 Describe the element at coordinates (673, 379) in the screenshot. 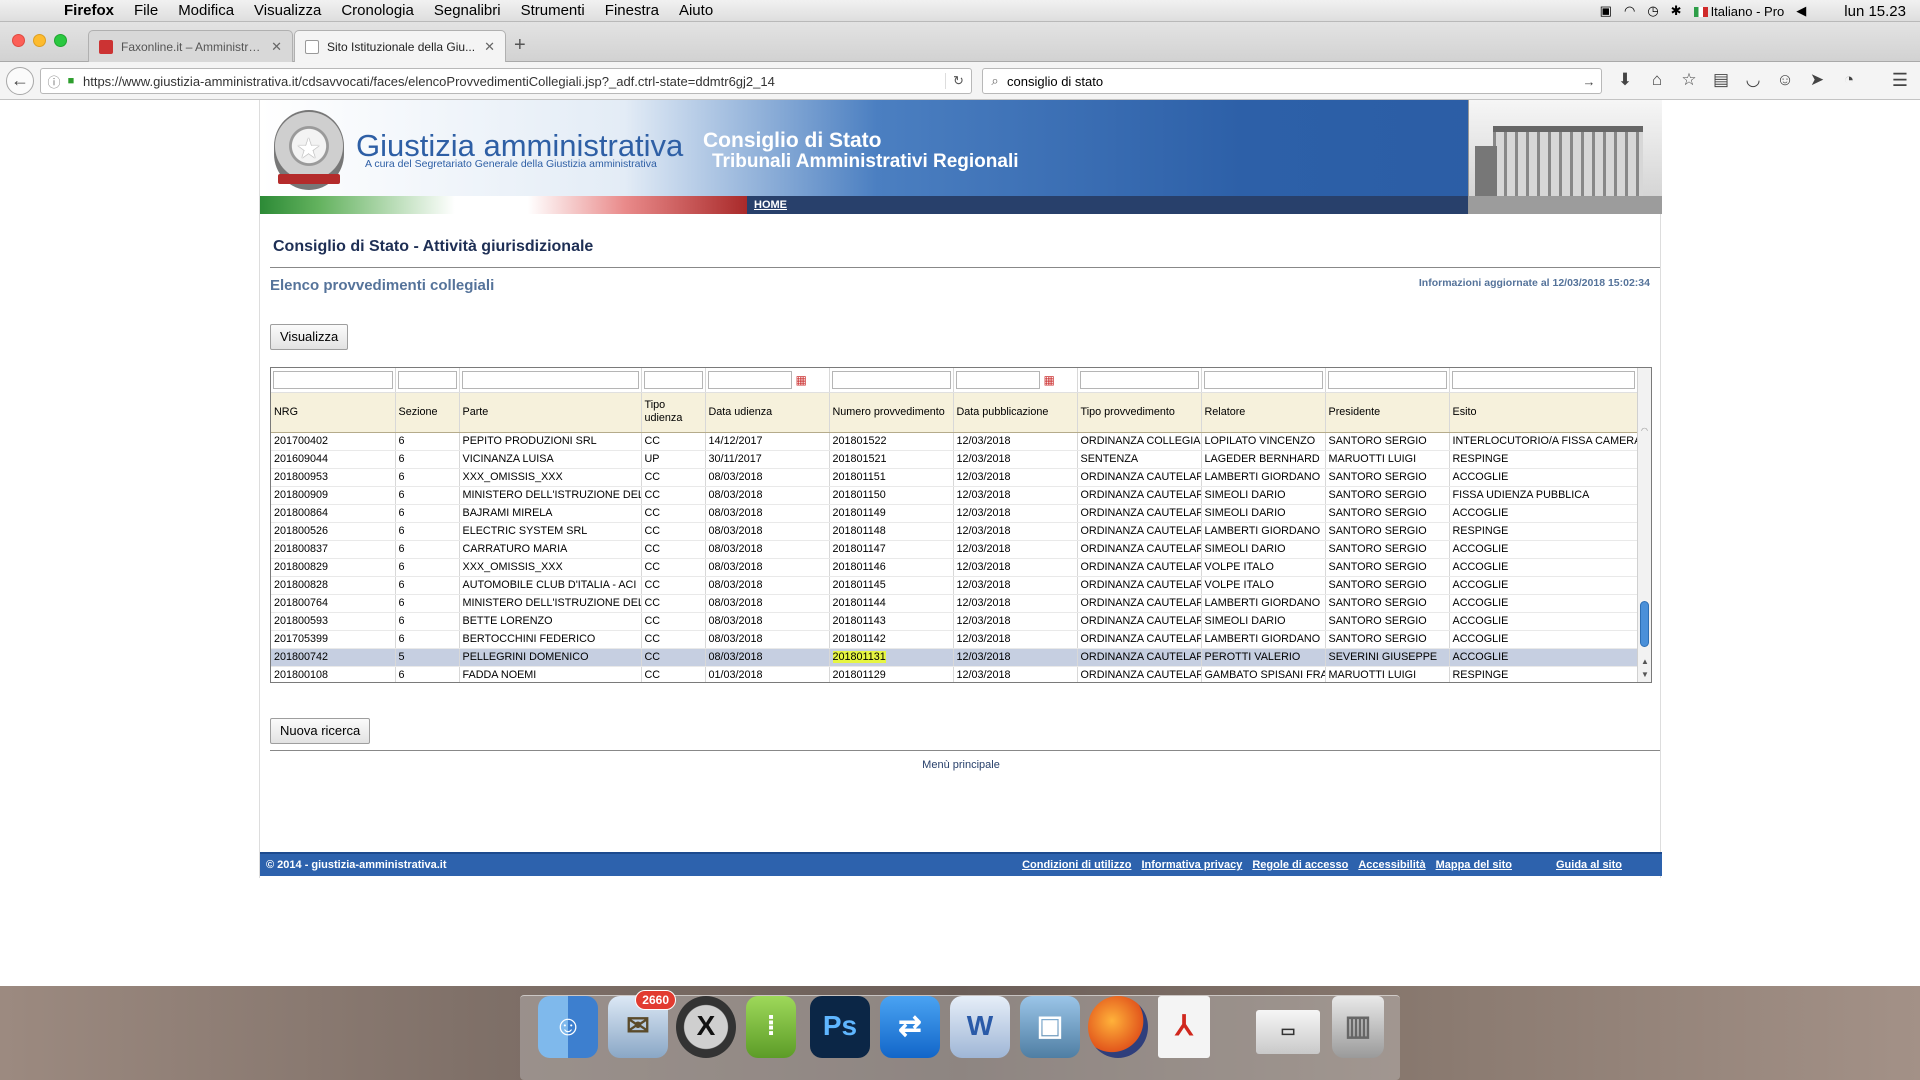

I see `filter-input-tipo-udienza` at that location.